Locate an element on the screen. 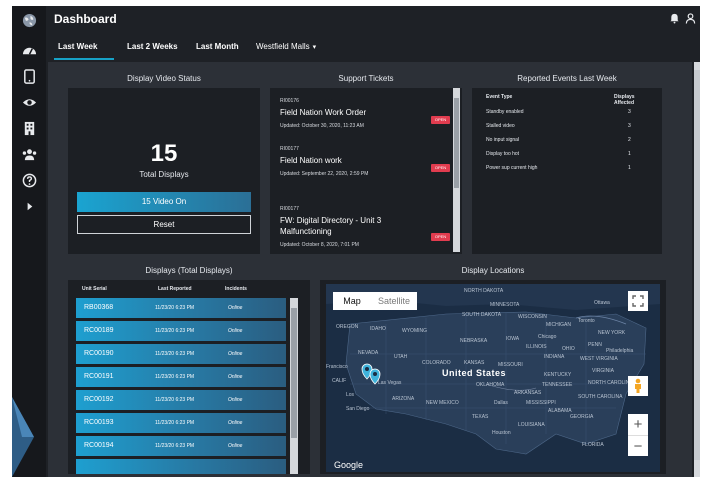 Image resolution: width=708 pixels, height=483 pixels. map-label-chicago: Chicago is located at coordinates (547, 337).